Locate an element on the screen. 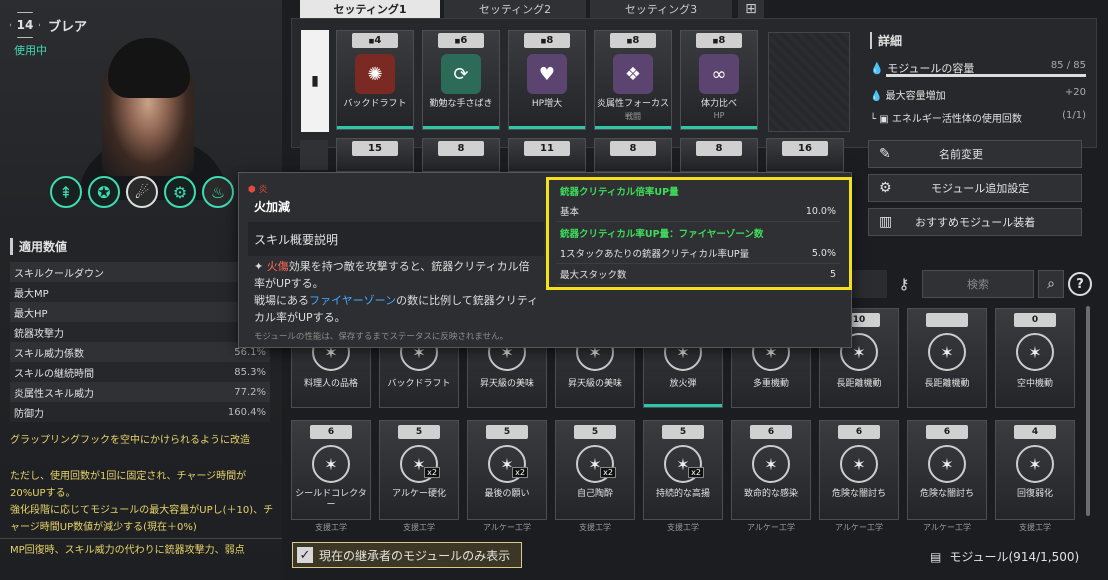 Image resolution: width=1108 pixels, height=580 pixels. tooltip-title: 火加減 is located at coordinates (272, 207).